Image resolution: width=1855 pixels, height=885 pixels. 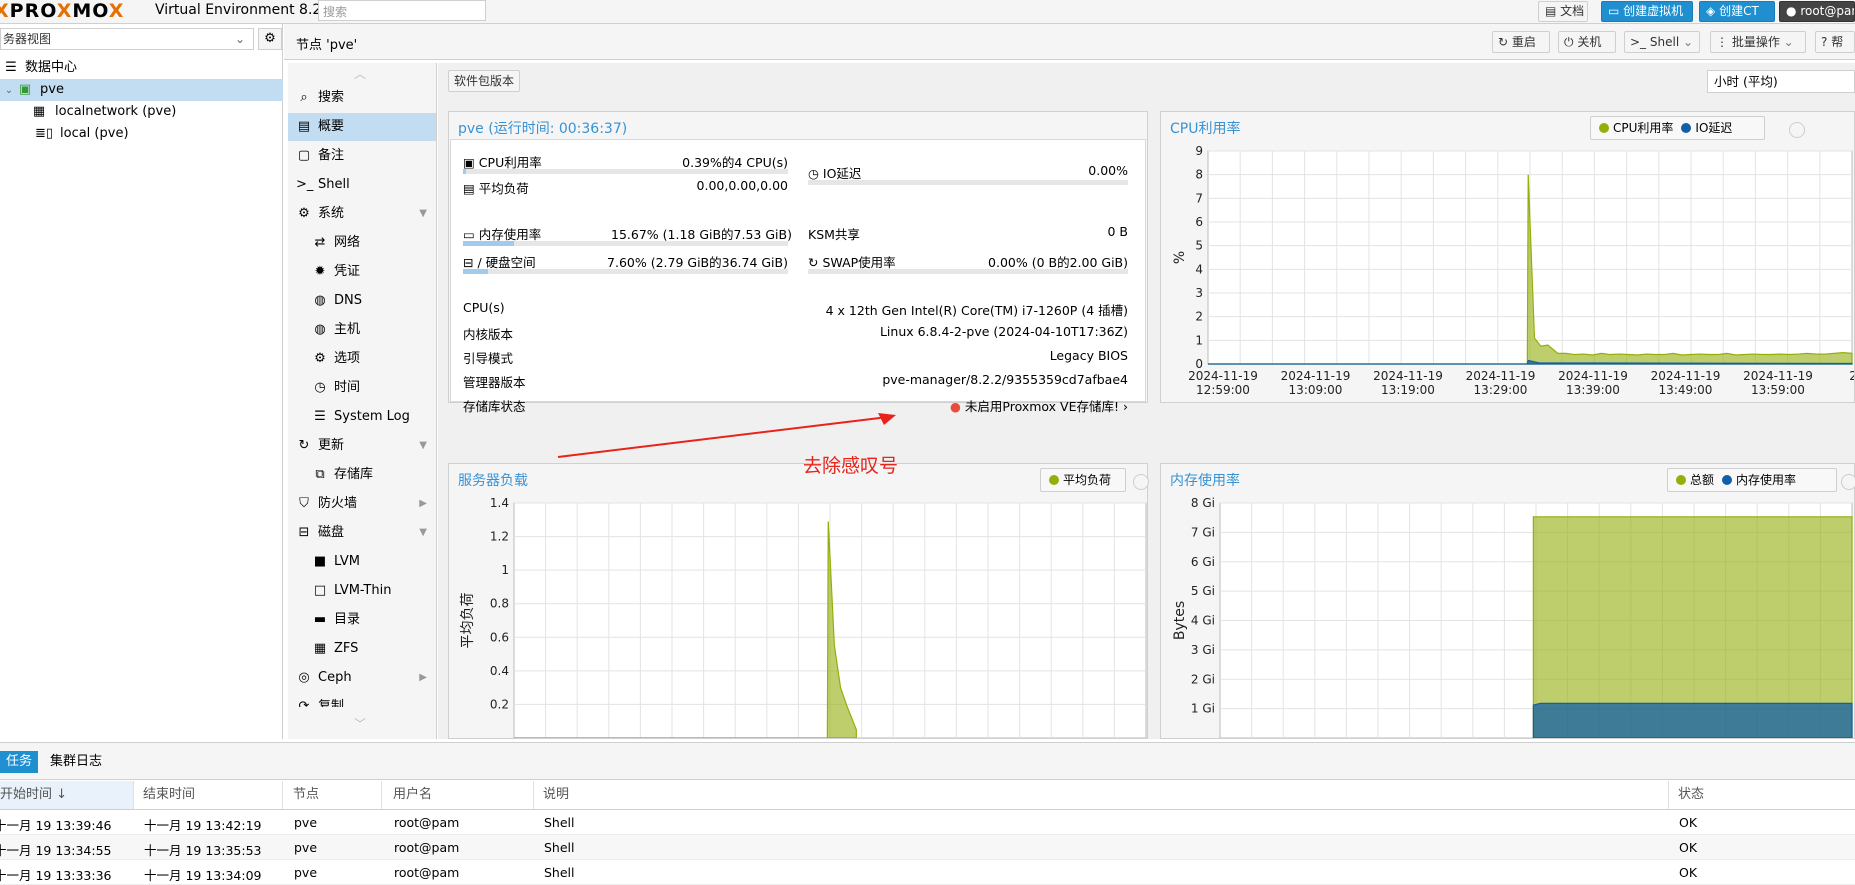 What do you see at coordinates (11, 67) in the screenshot?
I see `server-stack-icon: ☰` at bounding box center [11, 67].